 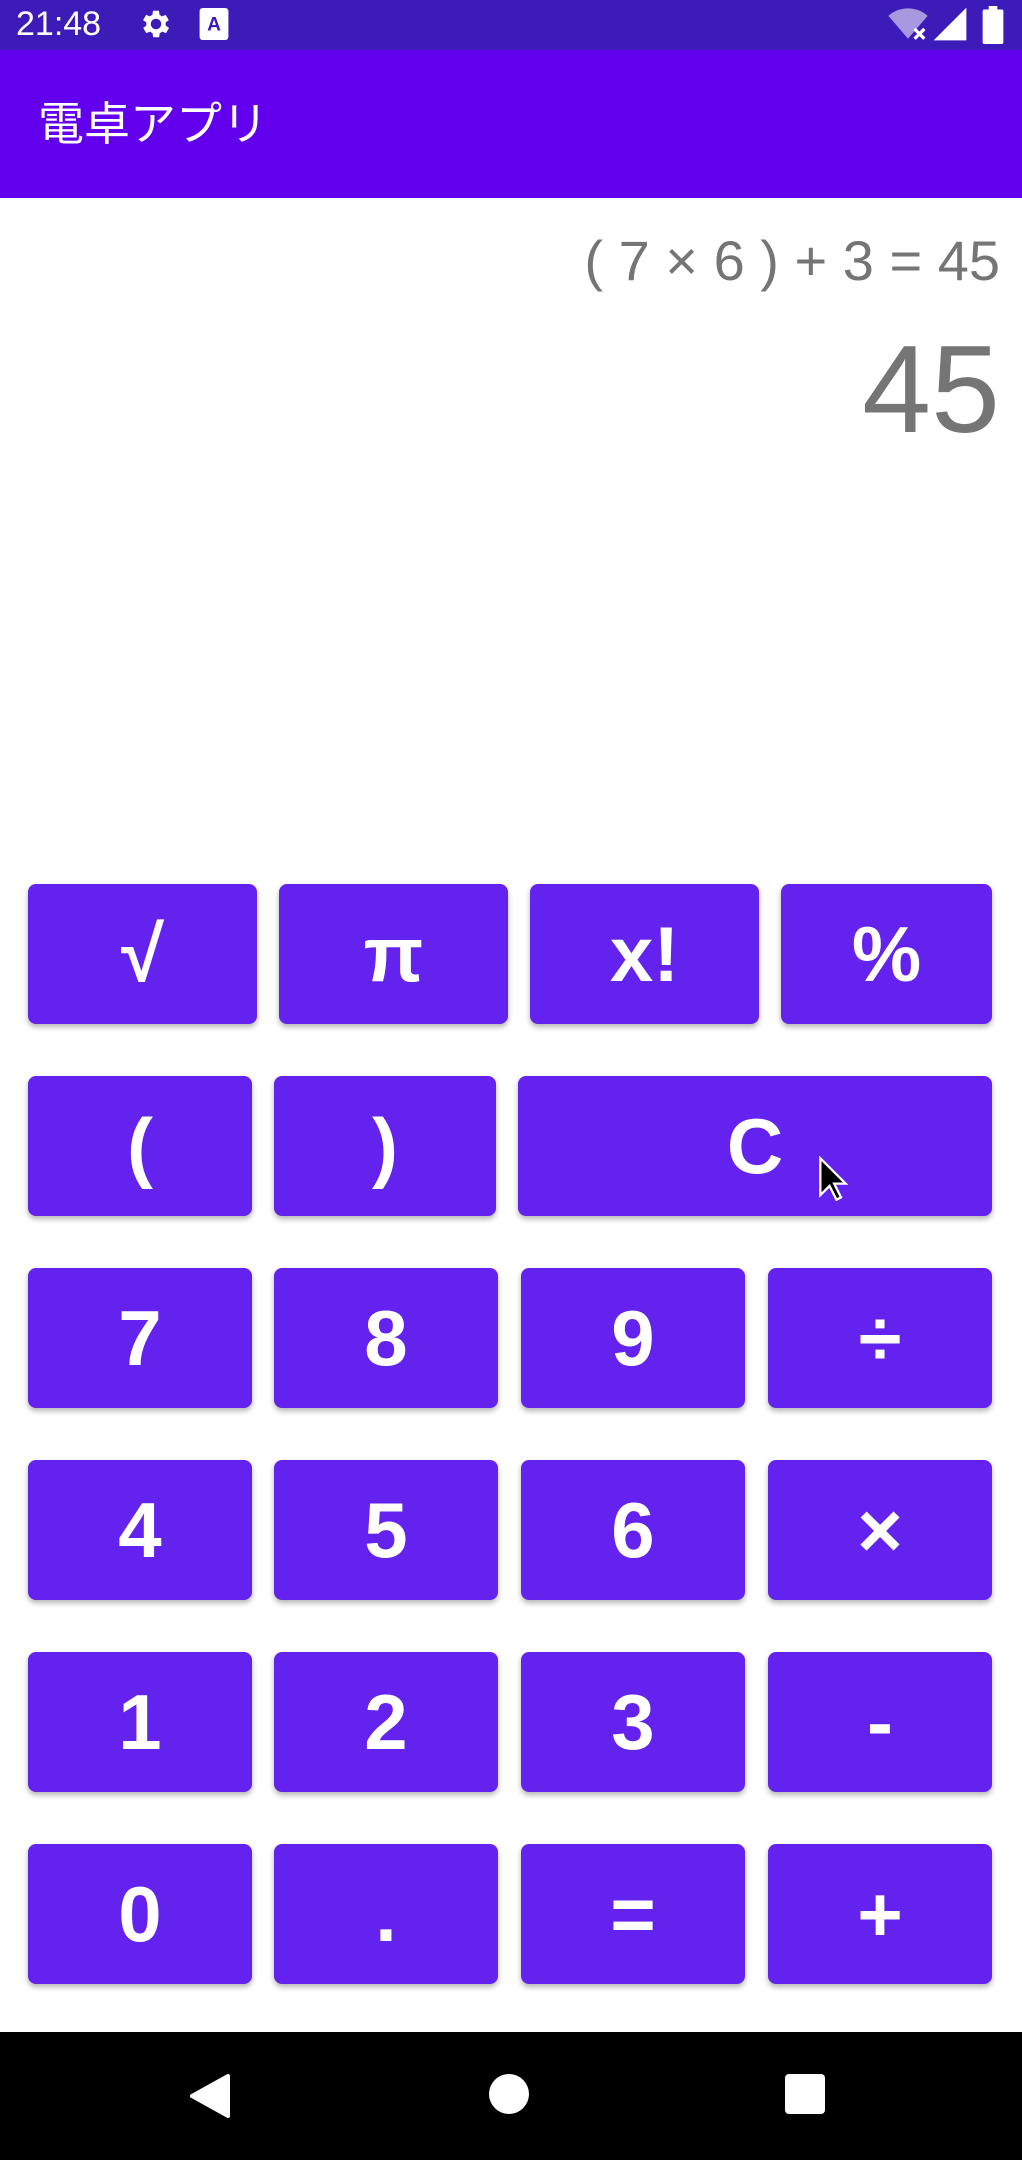 What do you see at coordinates (792, 260) in the screenshot?
I see `expression-display: ( 7 × 6 ) + 3 = 45` at bounding box center [792, 260].